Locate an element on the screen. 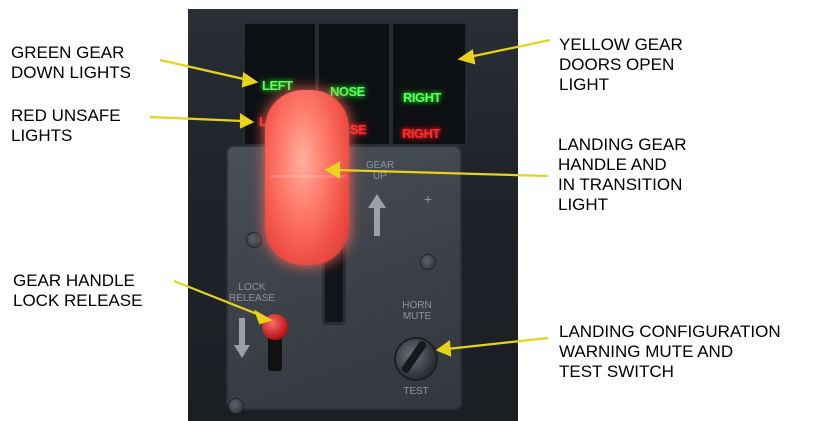 This screenshot has height=421, width=822. leader-lock-release is located at coordinates (218, 298).